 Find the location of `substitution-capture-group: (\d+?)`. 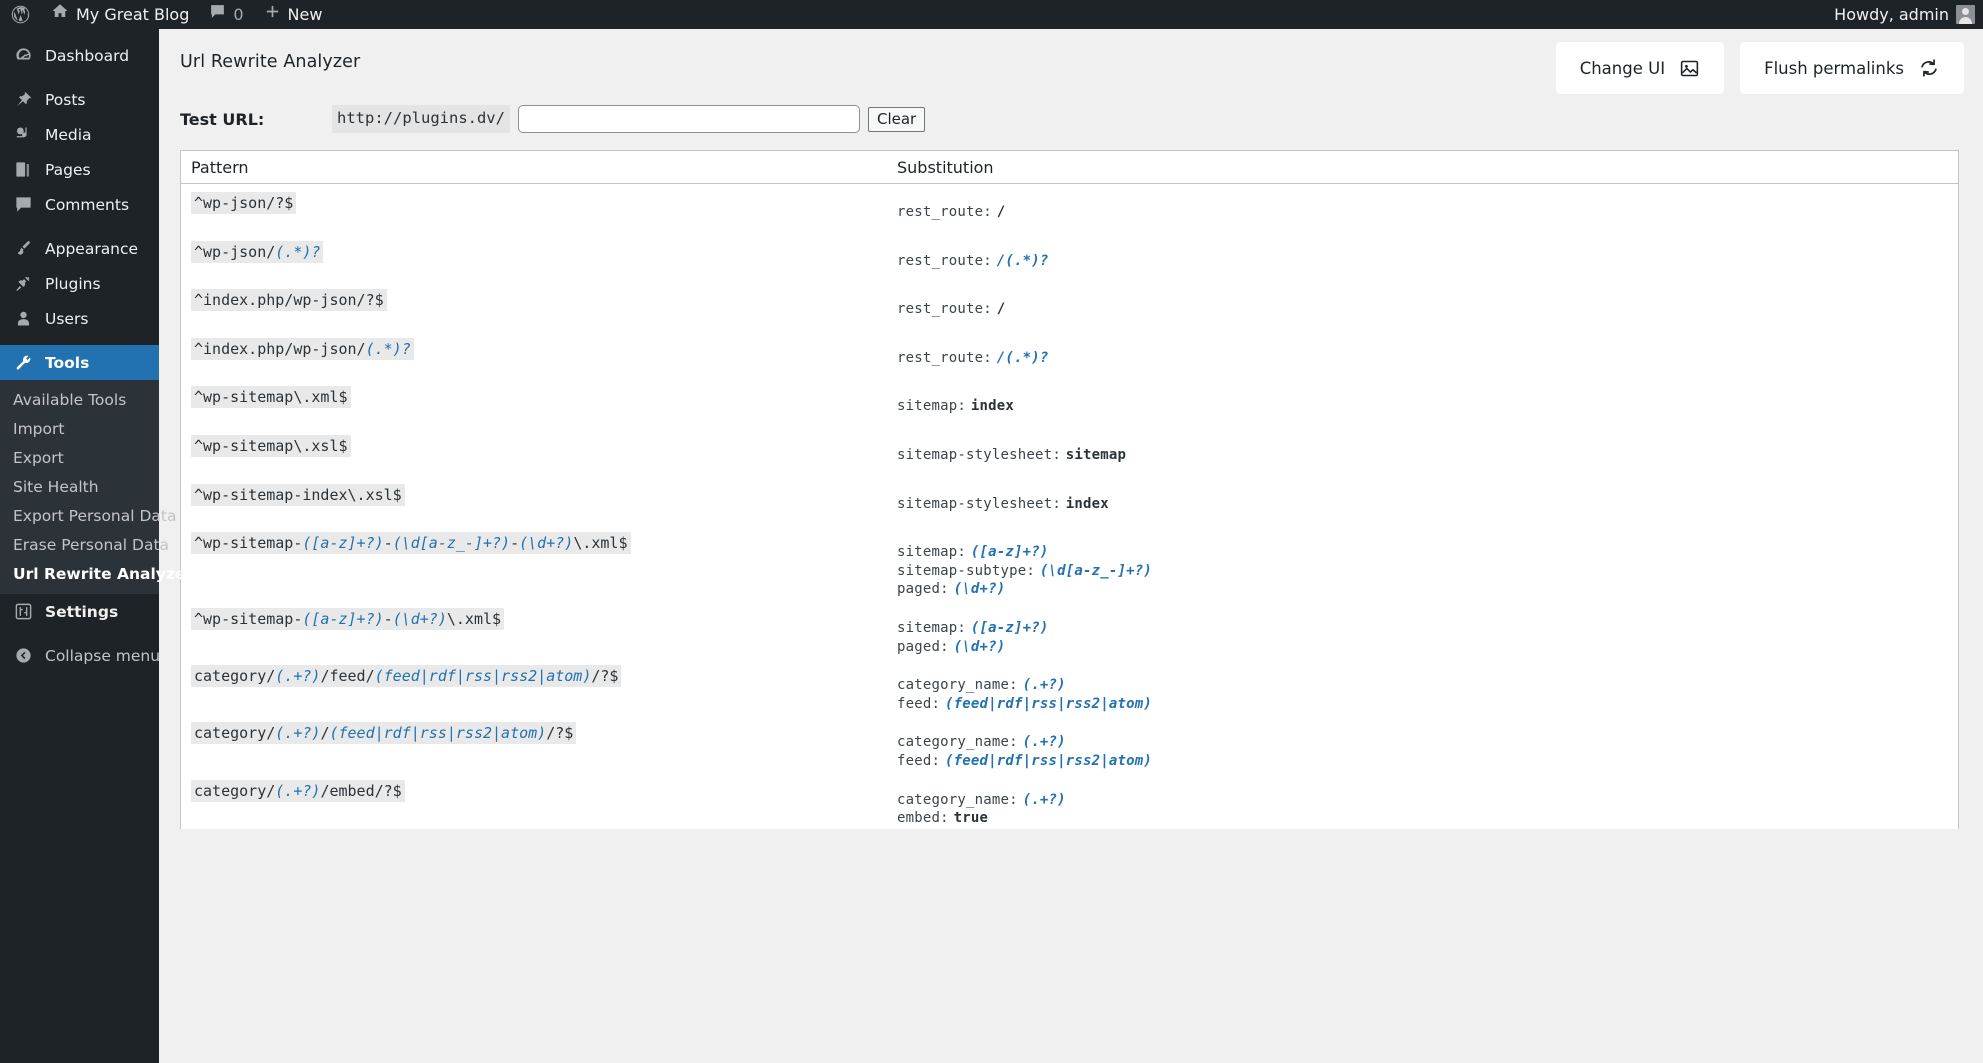

substitution-capture-group: (\d+?) is located at coordinates (979, 589).